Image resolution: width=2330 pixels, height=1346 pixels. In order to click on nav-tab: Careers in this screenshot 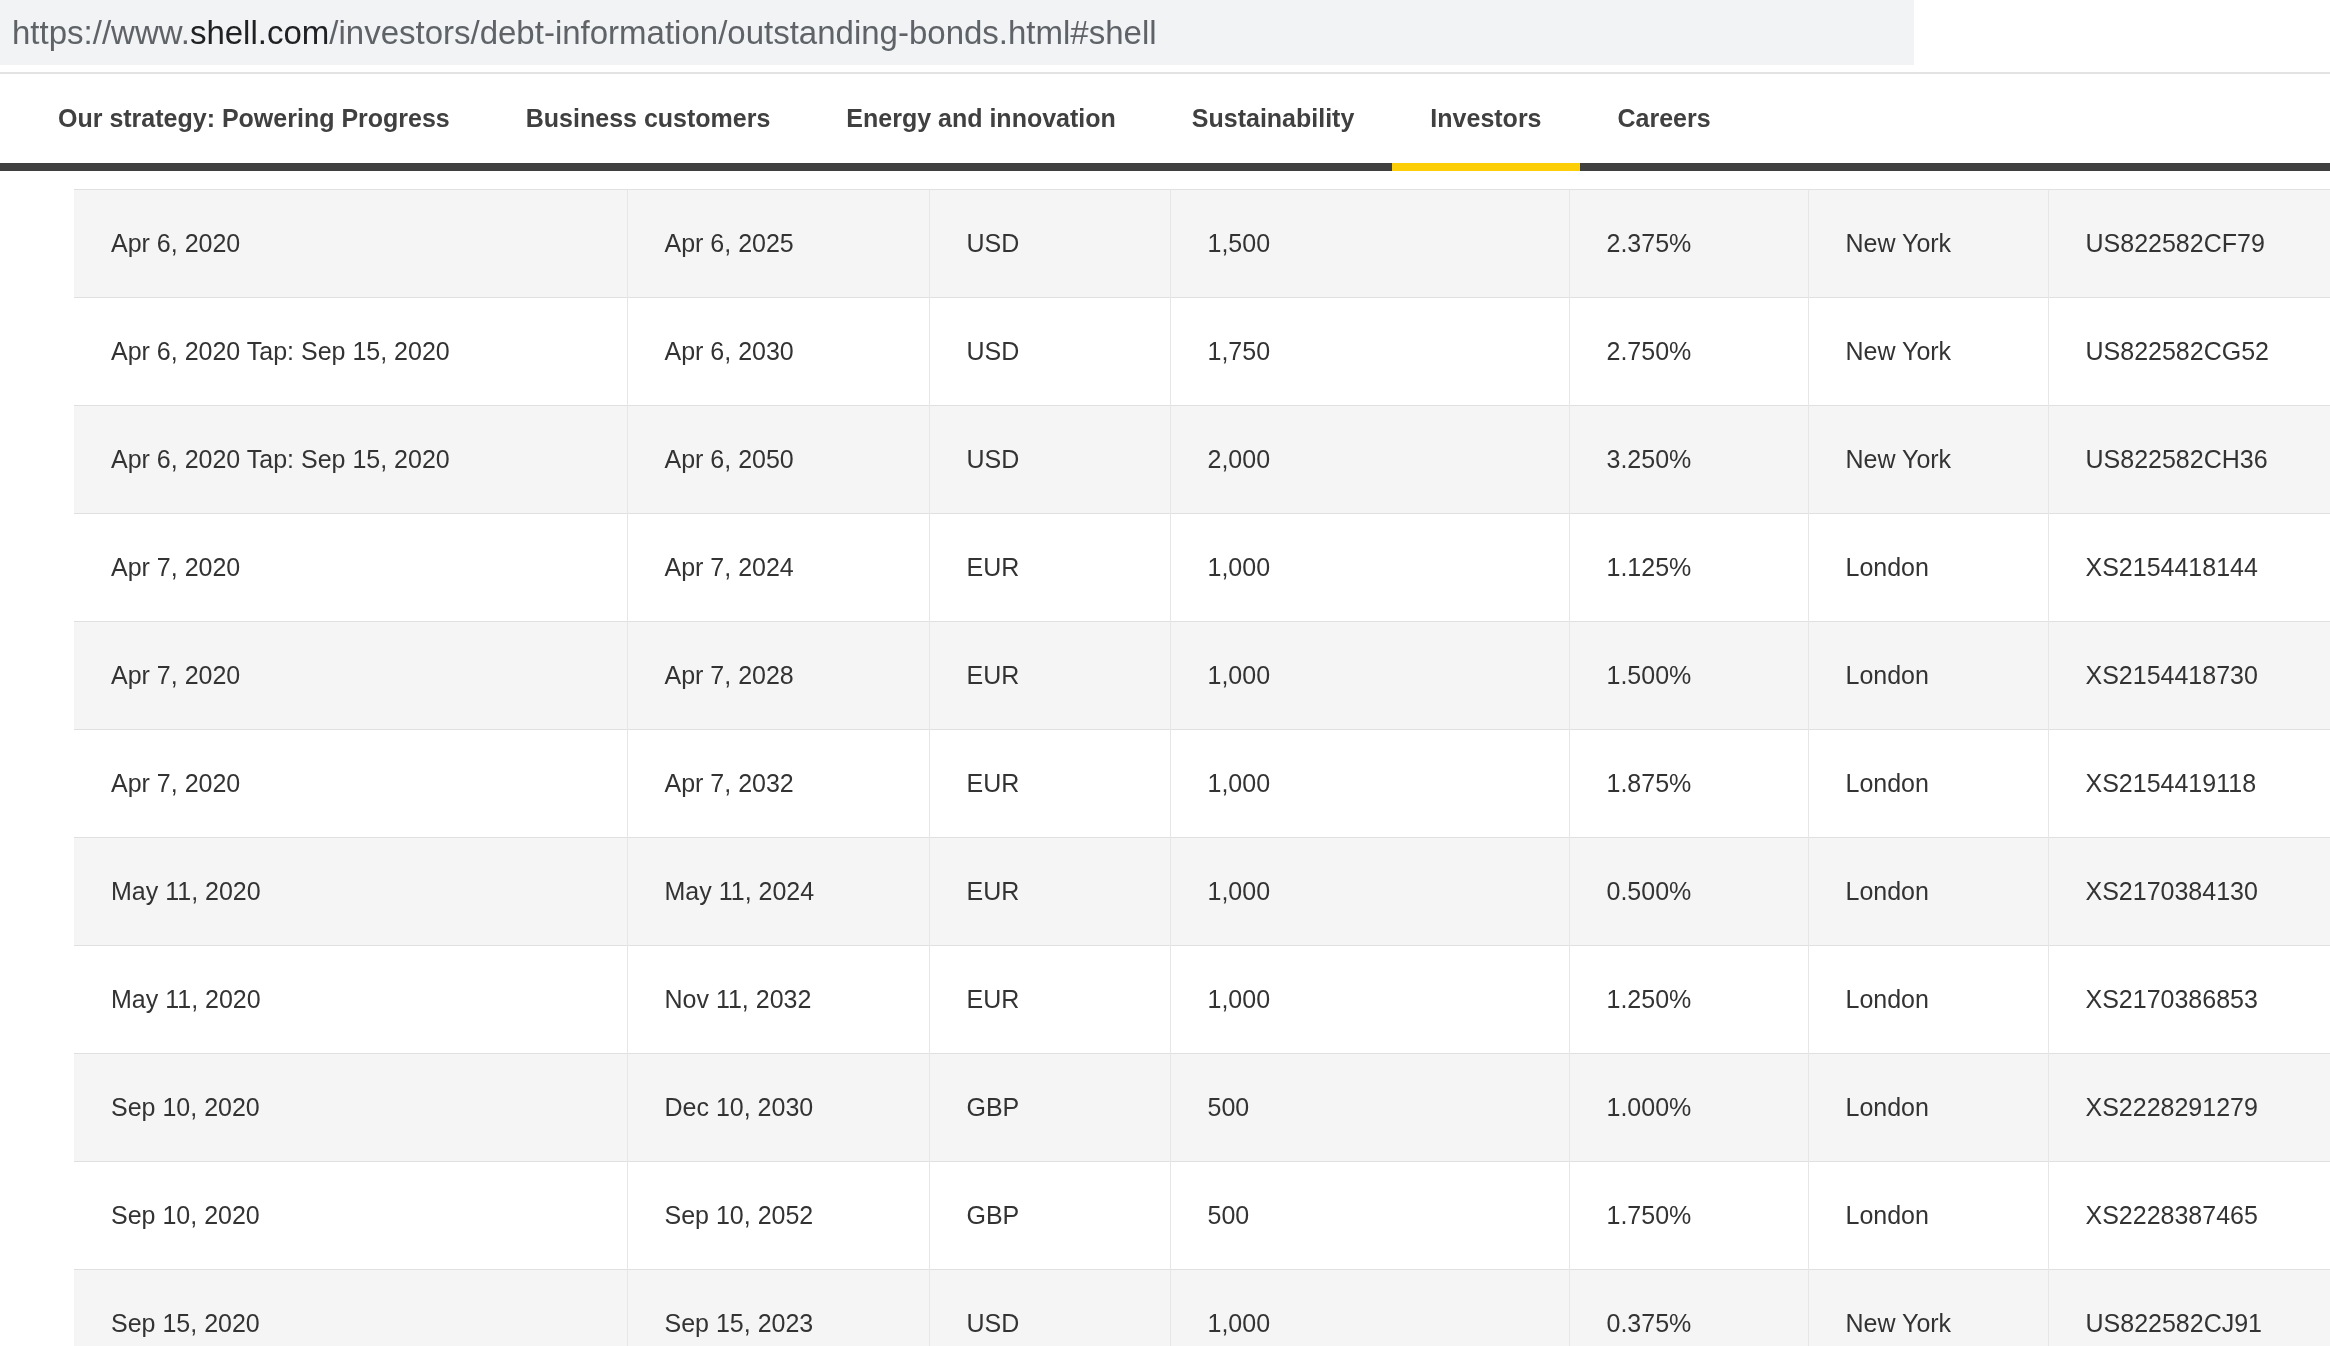, I will do `click(1664, 122)`.